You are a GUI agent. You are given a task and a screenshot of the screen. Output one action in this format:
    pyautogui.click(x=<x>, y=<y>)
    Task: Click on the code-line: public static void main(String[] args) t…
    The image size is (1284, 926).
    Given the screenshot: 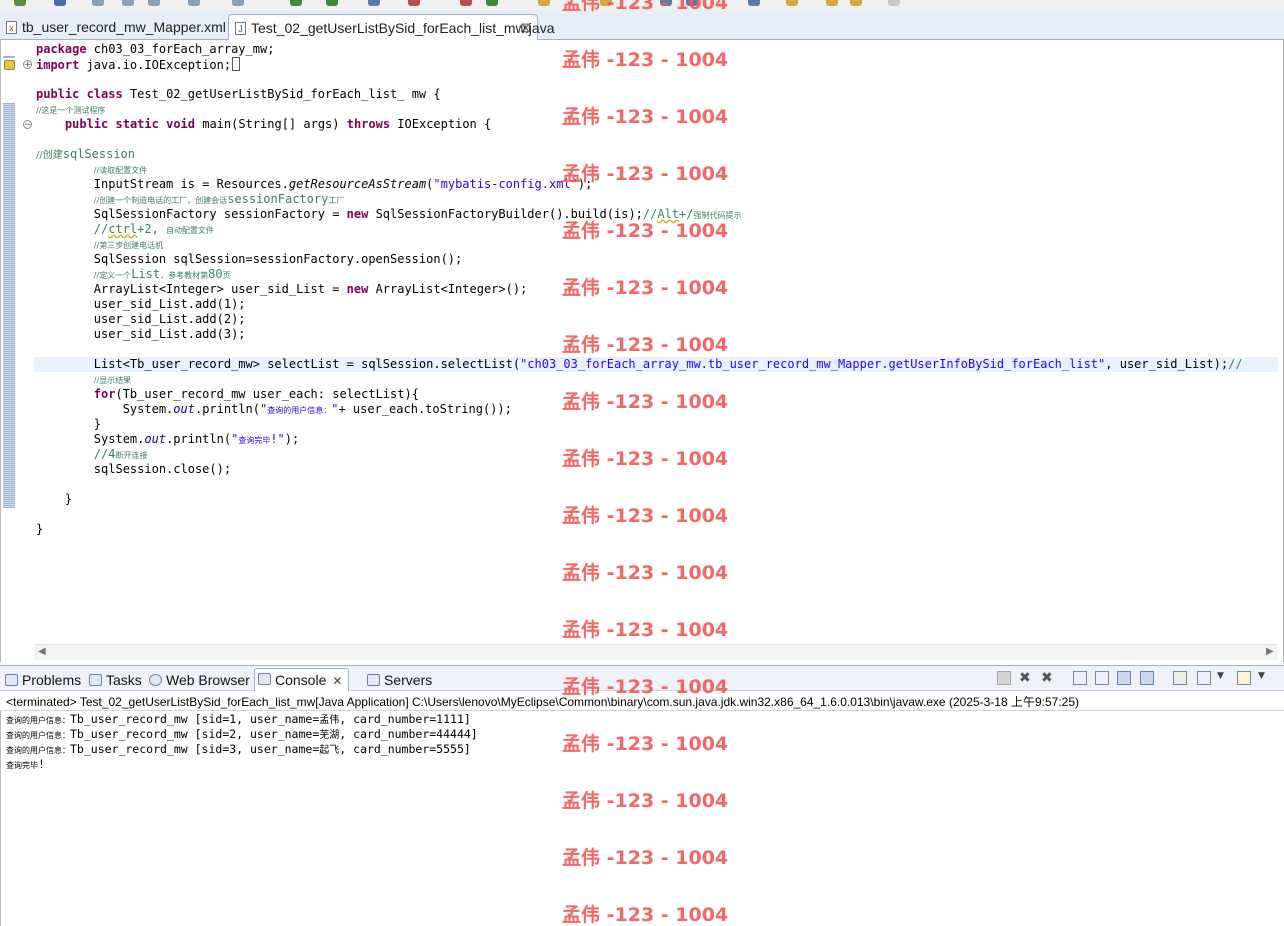 What is the action you would take?
    pyautogui.click(x=278, y=124)
    